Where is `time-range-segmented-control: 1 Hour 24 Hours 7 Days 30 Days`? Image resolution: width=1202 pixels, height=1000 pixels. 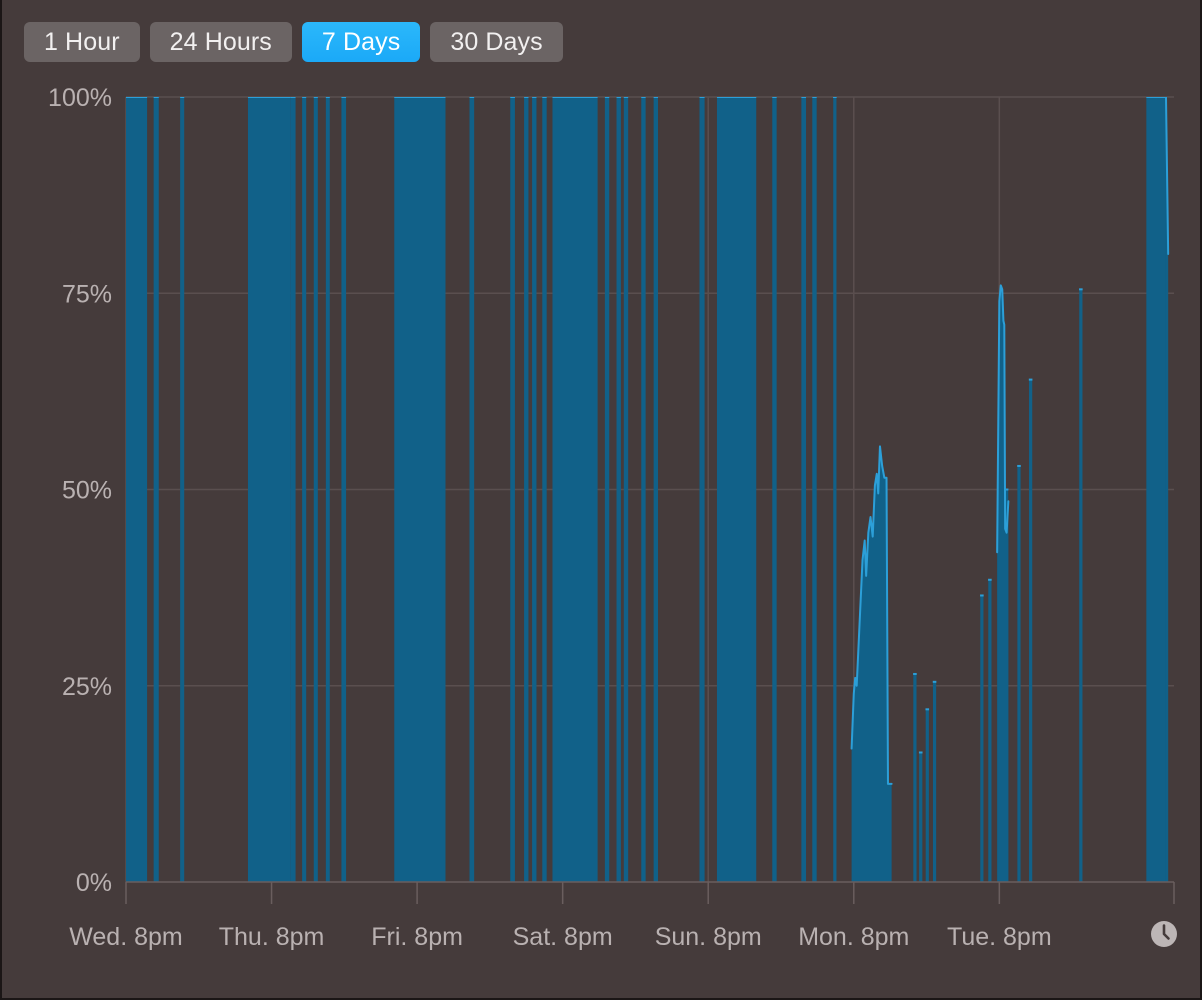 time-range-segmented-control: 1 Hour 24 Hours 7 Days 30 Days is located at coordinates (293, 42).